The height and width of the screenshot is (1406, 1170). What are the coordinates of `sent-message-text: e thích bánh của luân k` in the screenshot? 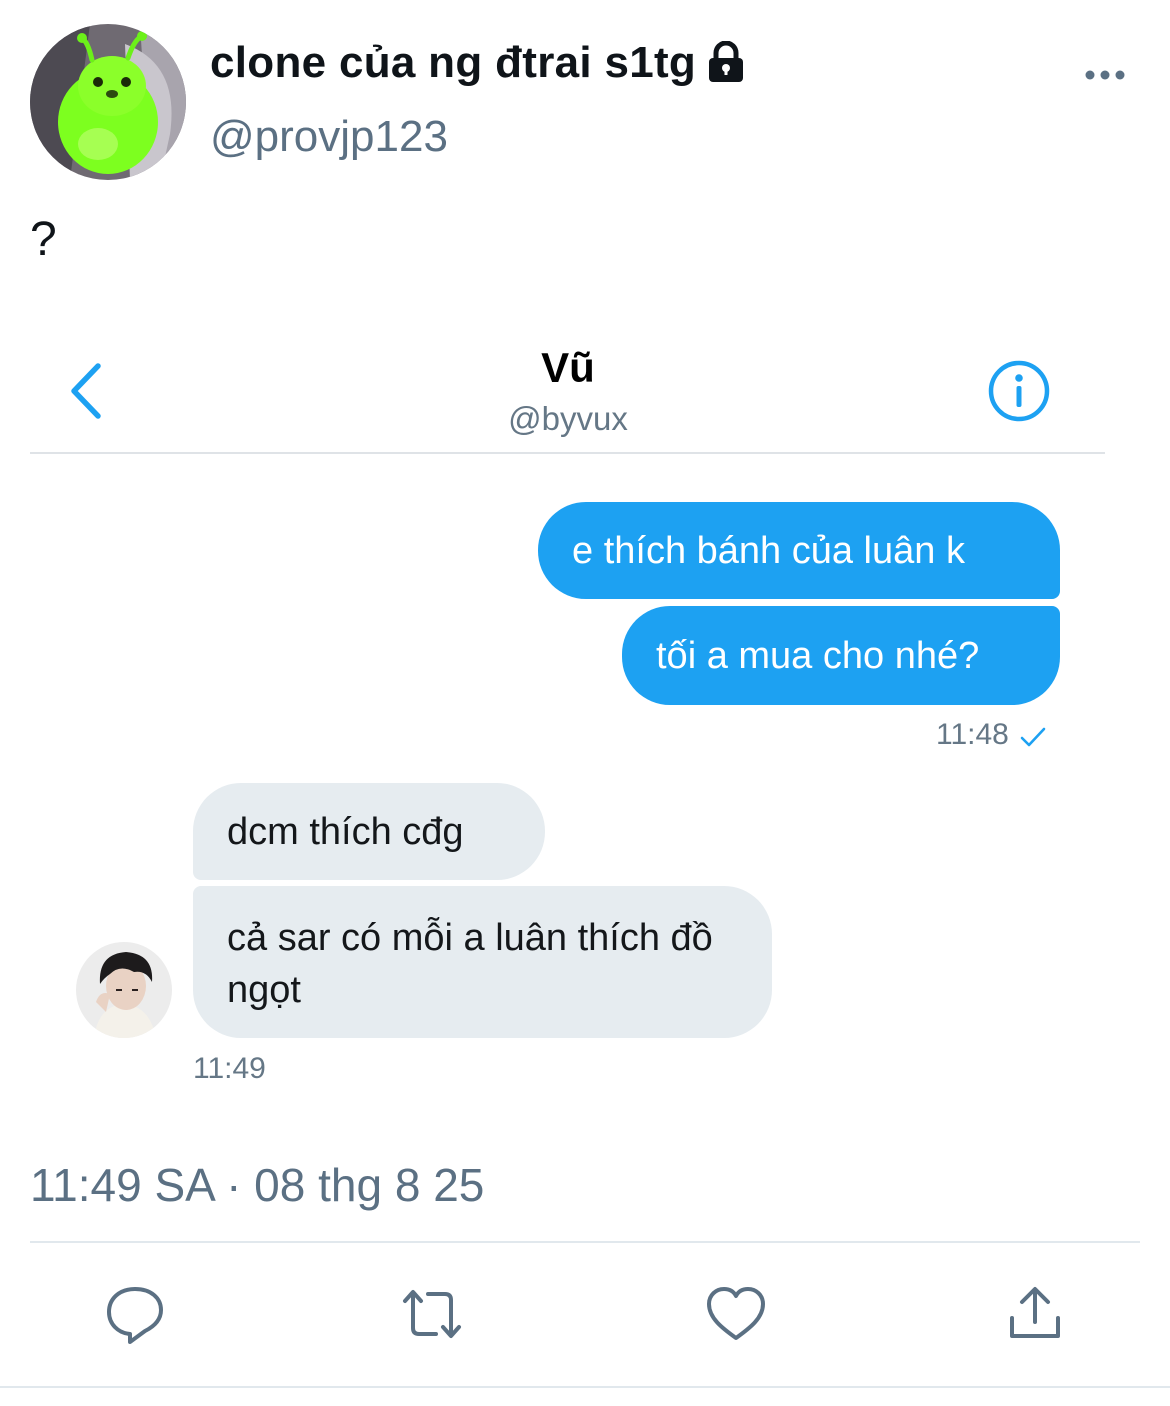 It's located at (768, 550).